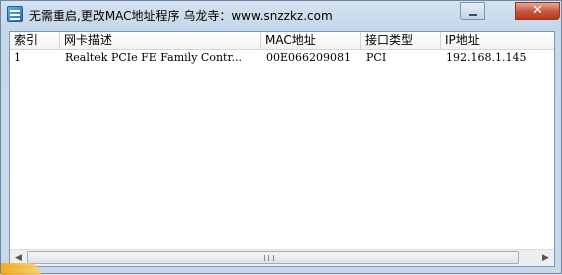 Image resolution: width=562 pixels, height=275 pixels. I want to click on corner-logo-icon, so click(21, 269).